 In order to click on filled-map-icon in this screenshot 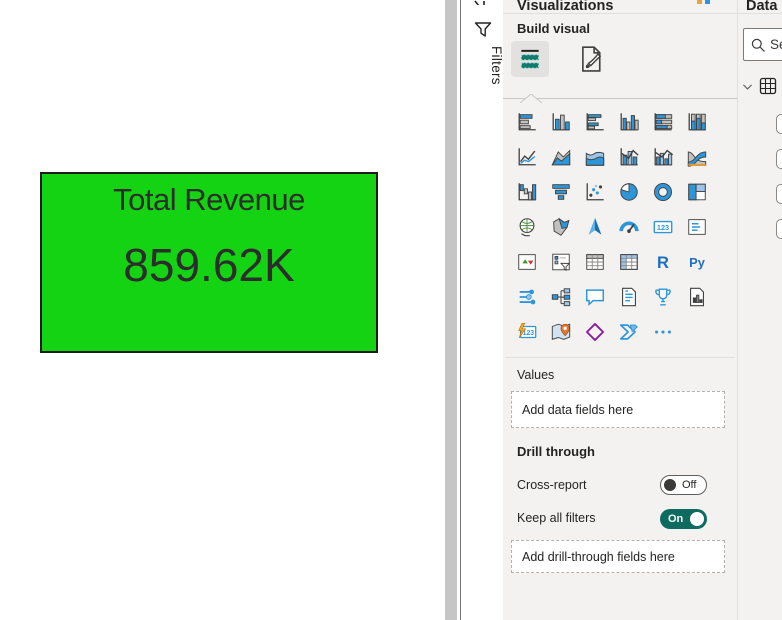, I will do `click(561, 227)`.